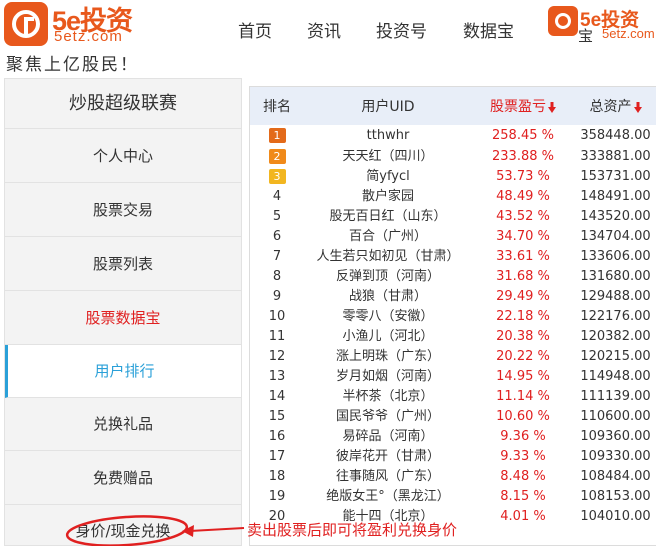  I want to click on uid-cell: 岁月如烟（河南）, so click(388, 377).